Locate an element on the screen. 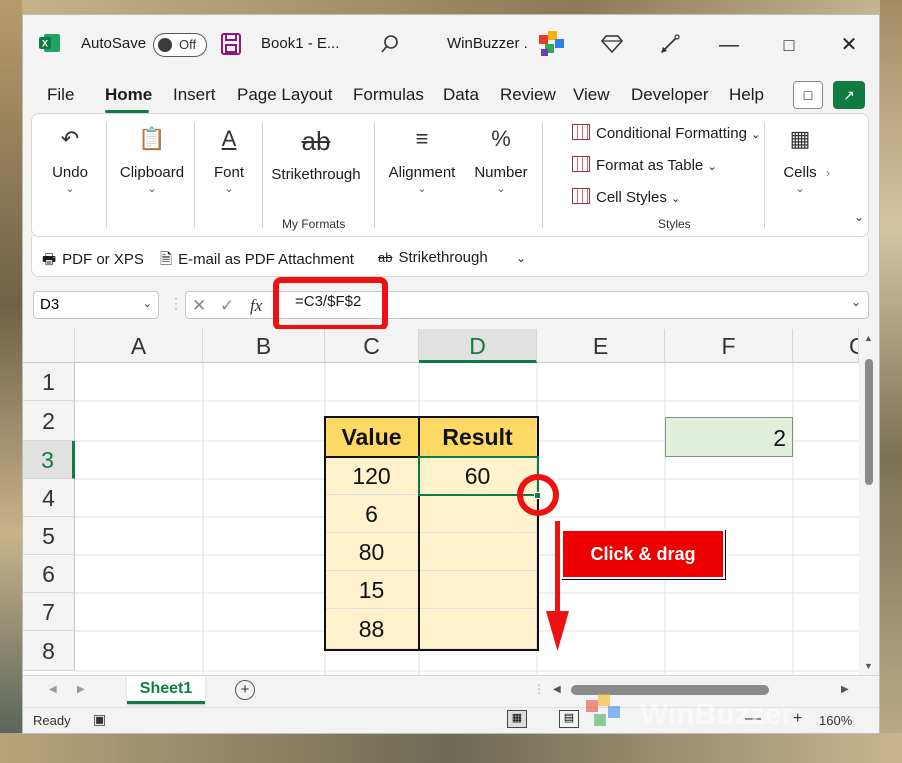 Image resolution: width=902 pixels, height=763 pixels. confirm-formula-icon: ✓ is located at coordinates (227, 306).